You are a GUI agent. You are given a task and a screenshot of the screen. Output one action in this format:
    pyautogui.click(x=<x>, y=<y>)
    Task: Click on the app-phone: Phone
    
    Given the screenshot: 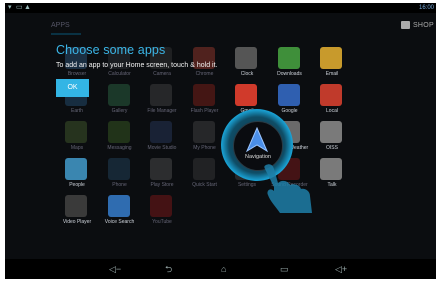 What is the action you would take?
    pyautogui.click(x=120, y=178)
    